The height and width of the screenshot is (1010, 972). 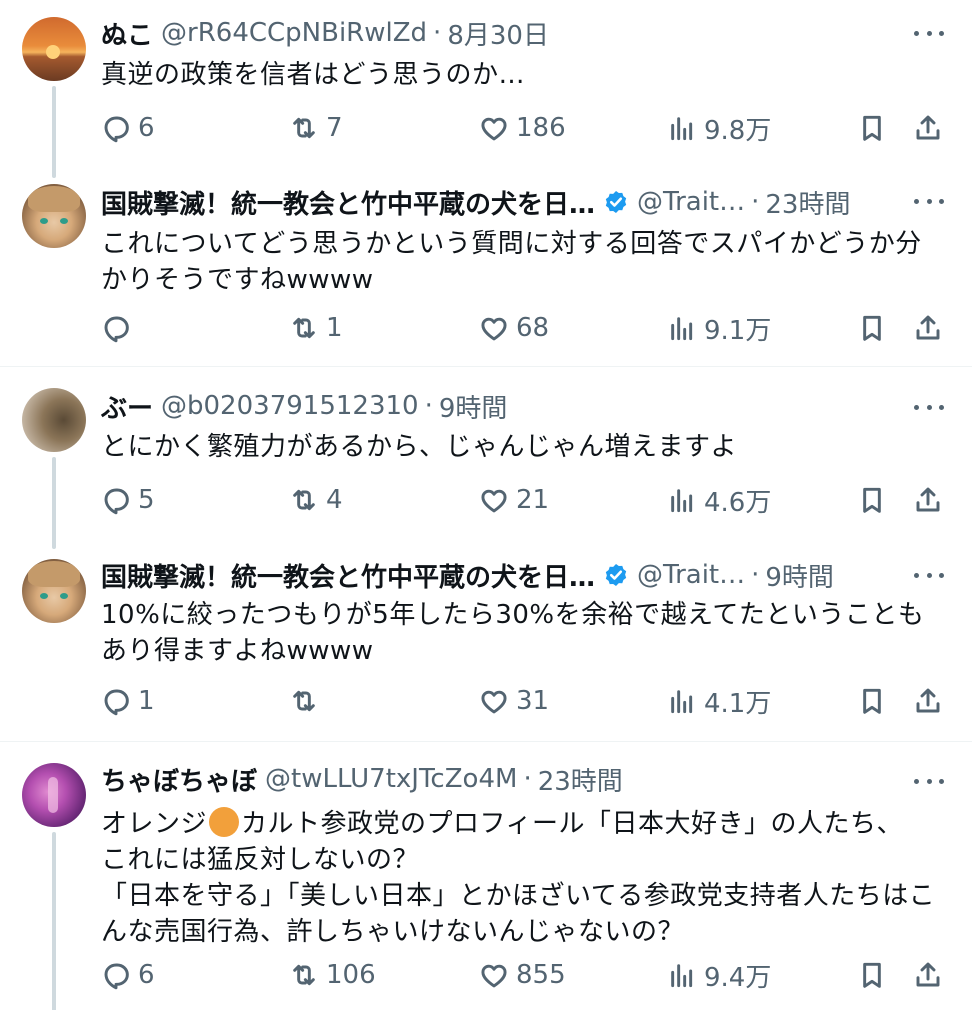 I want to click on tweet-text: とにかく繁殖力があるから、じゃんじゃん増えますよ, so click(x=419, y=447).